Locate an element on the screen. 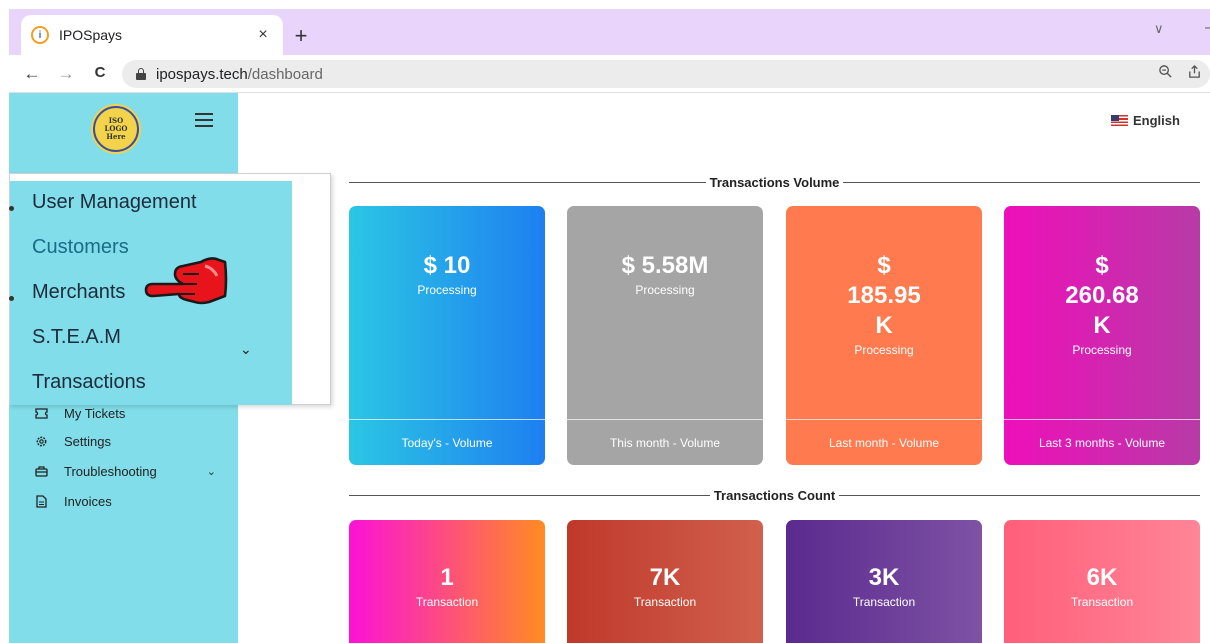  sidebar-item-troubleshooting: Troubleshooting ⌄ is located at coordinates (129, 471).